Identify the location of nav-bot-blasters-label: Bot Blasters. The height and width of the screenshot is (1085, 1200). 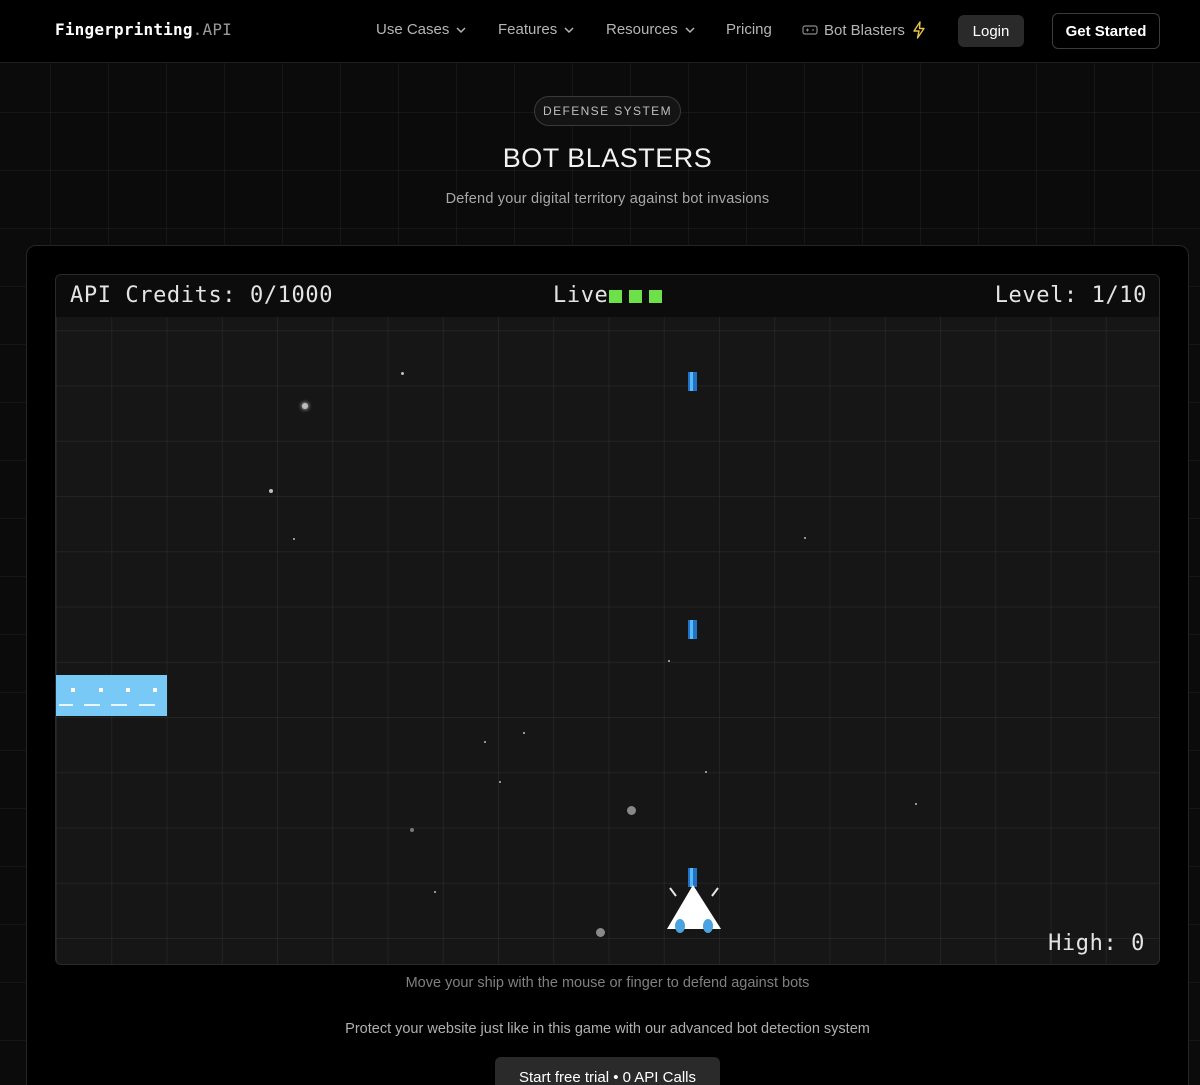
(864, 30).